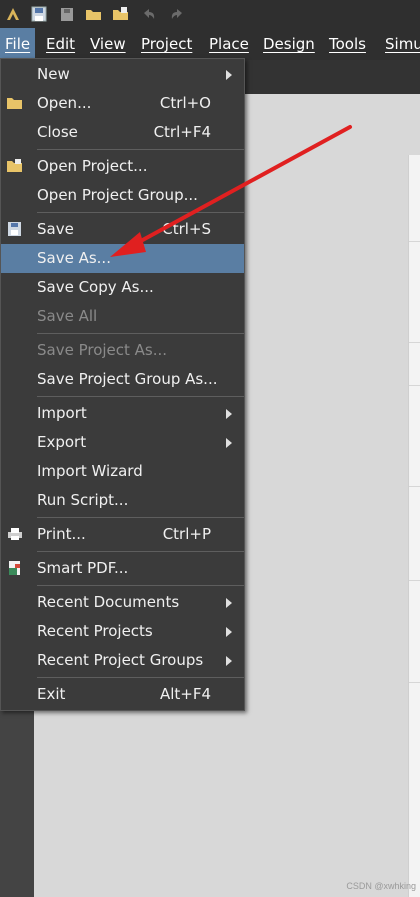 The height and width of the screenshot is (897, 420). What do you see at coordinates (15, 534) in the screenshot?
I see `print-icon` at bounding box center [15, 534].